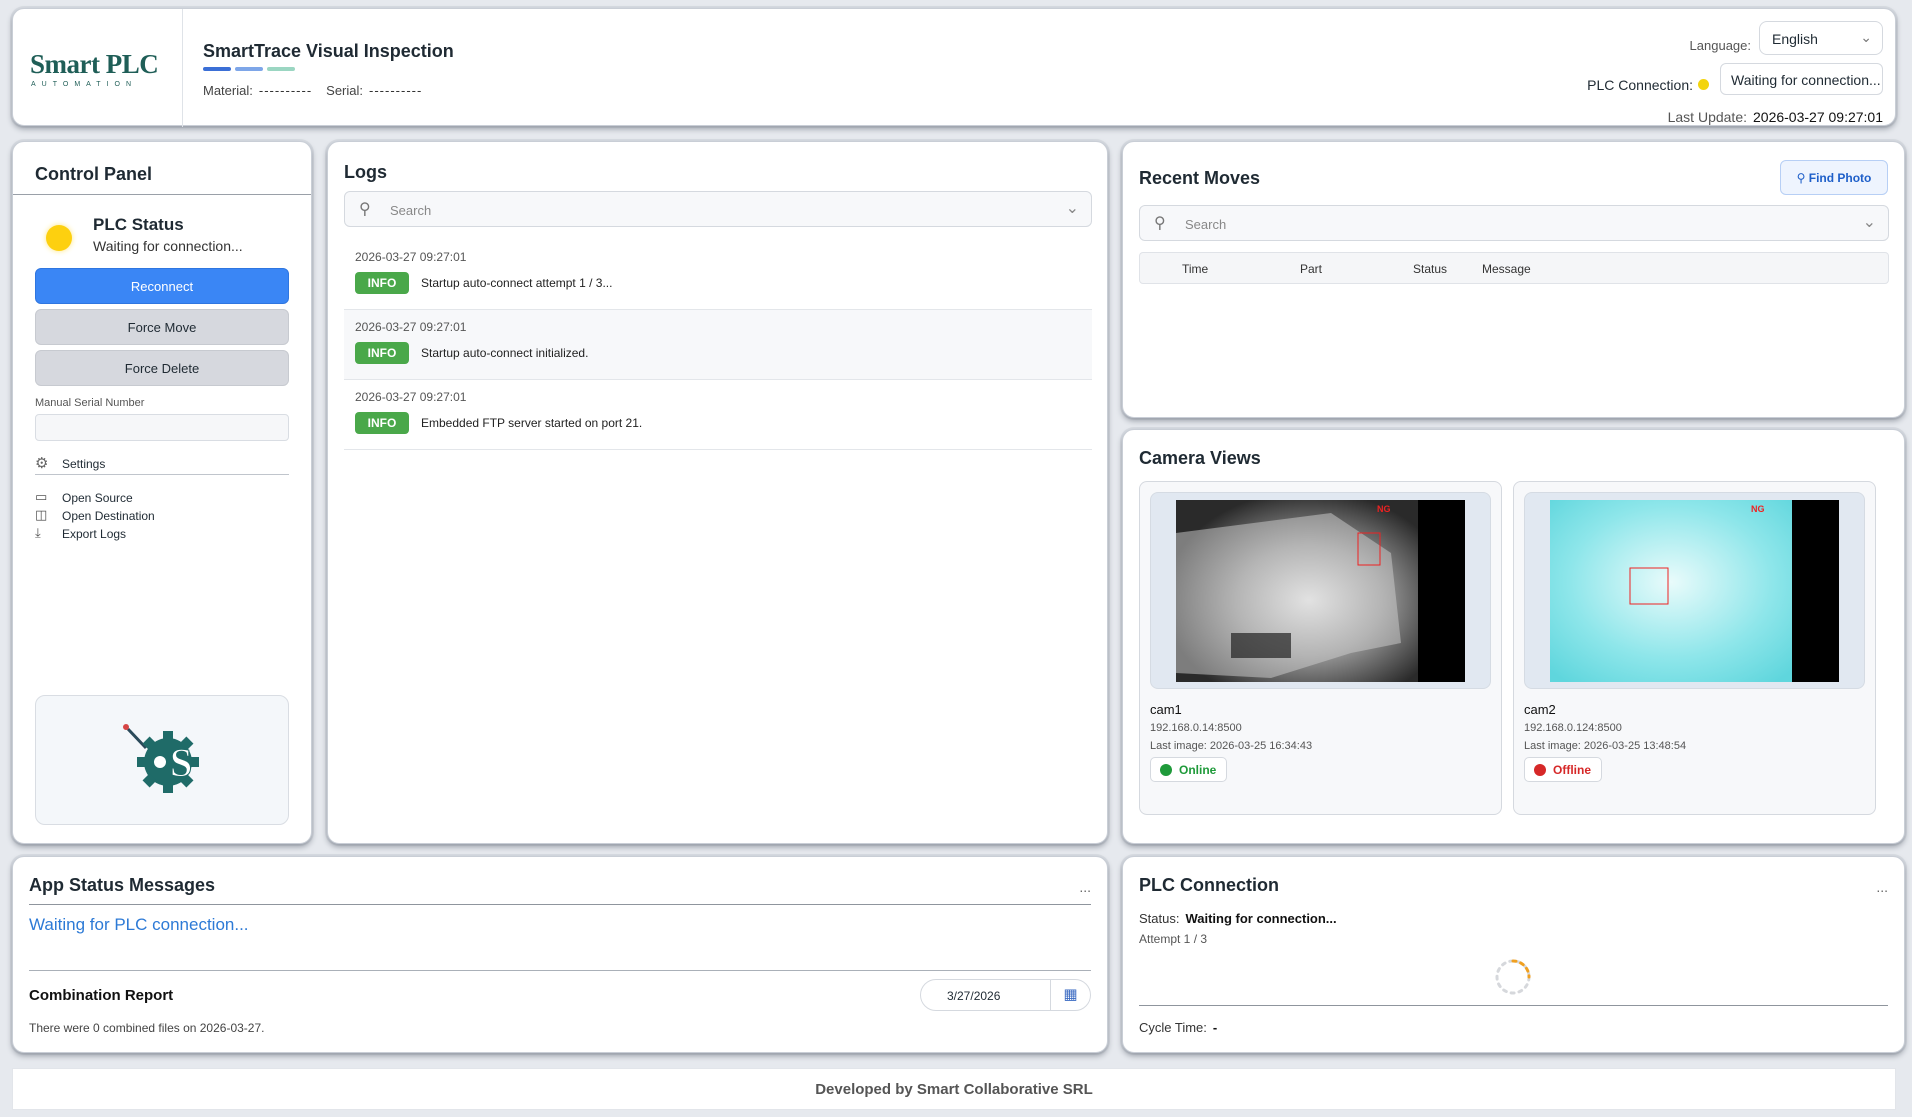 This screenshot has width=1912, height=1117. I want to click on plc-status-title: PLC Status, so click(138, 224).